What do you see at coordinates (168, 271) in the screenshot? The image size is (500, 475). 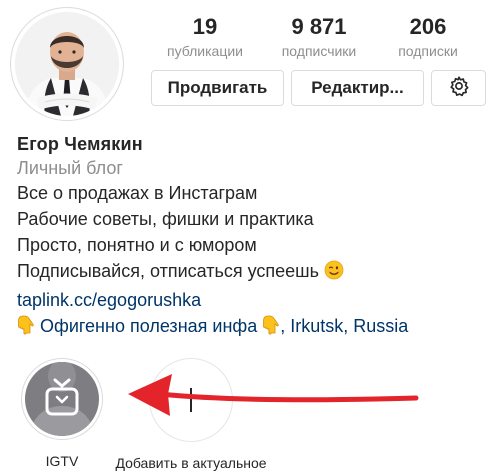 I see `bio-line-text: Подписывайся, отписаться успеешь` at bounding box center [168, 271].